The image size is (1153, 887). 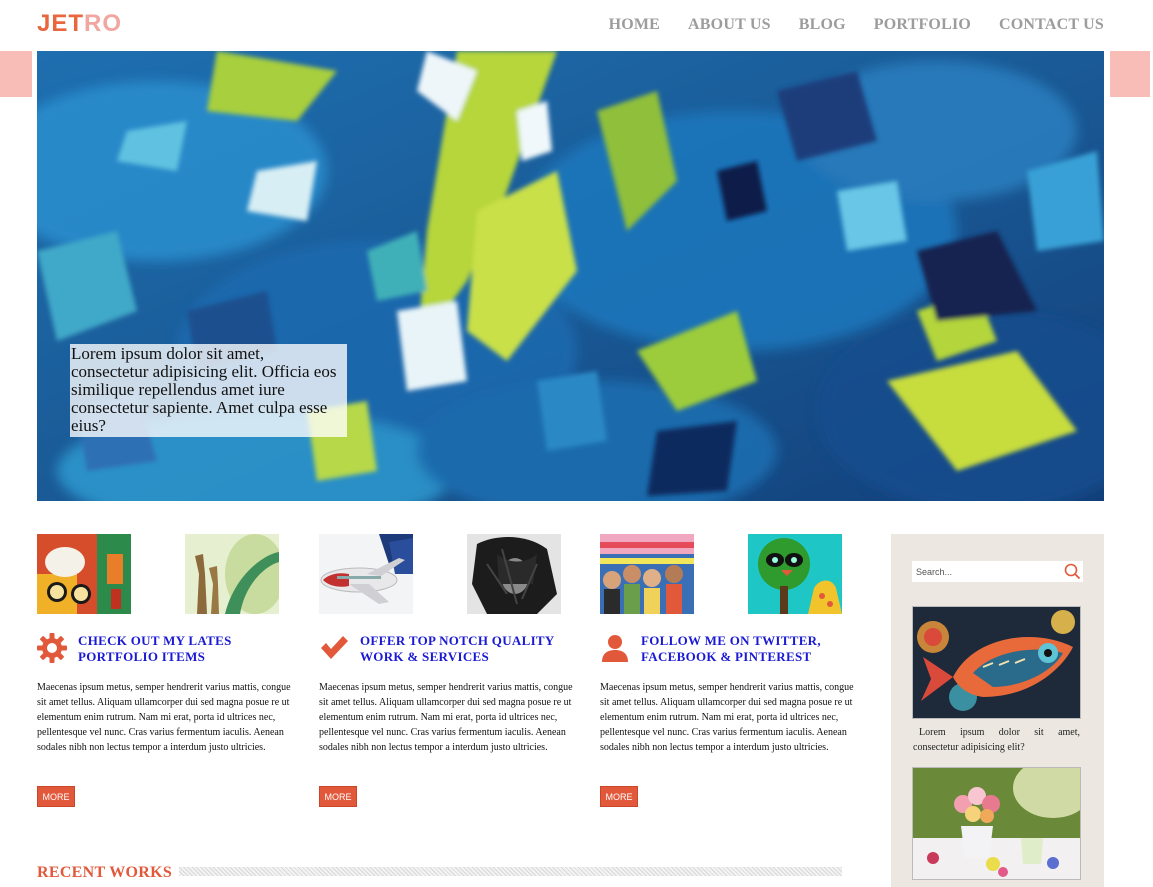 I want to click on sidebar-image-fish-art, so click(x=996, y=662).